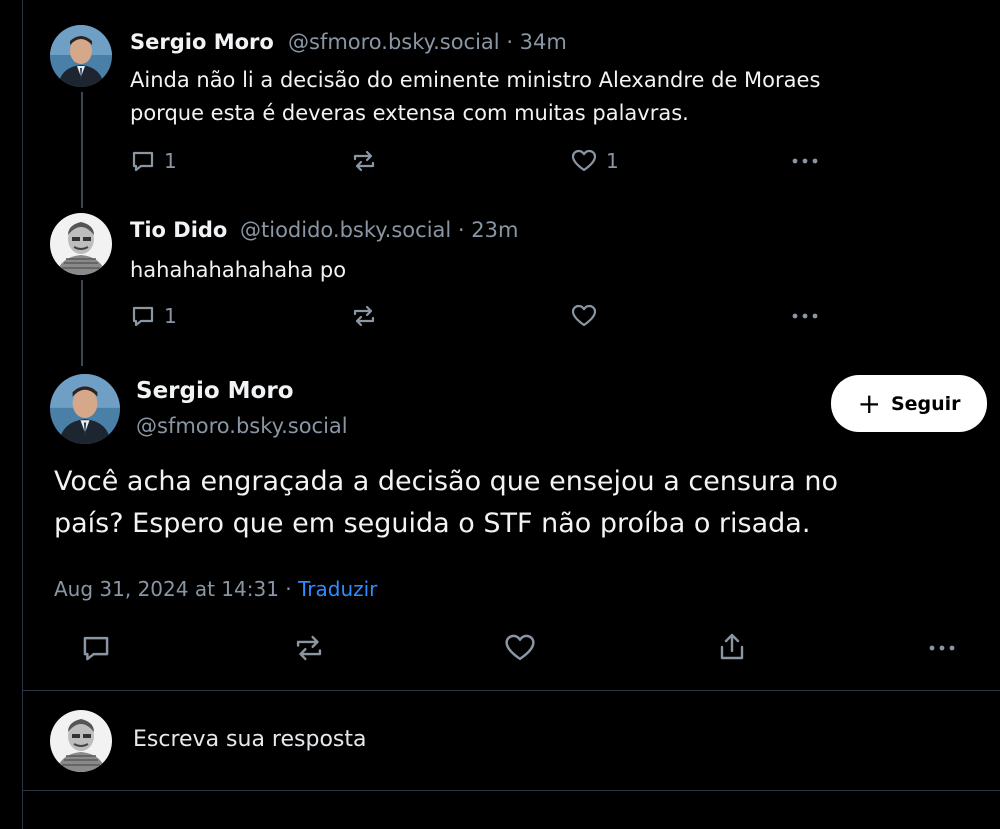 The image size is (1000, 829). I want to click on post-time: · 23m, so click(488, 230).